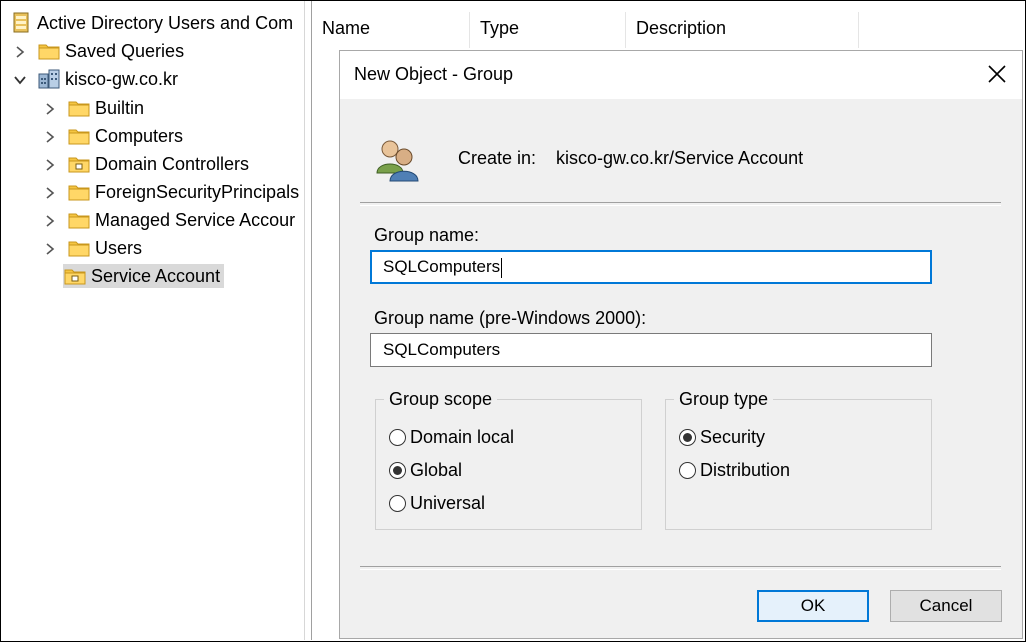 The width and height of the screenshot is (1026, 642). I want to click on list-column-header: Name Type Description, so click(668, 28).